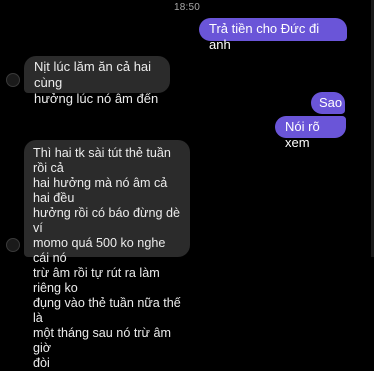  I want to click on message-bubble-sent: Sao, so click(328, 103).